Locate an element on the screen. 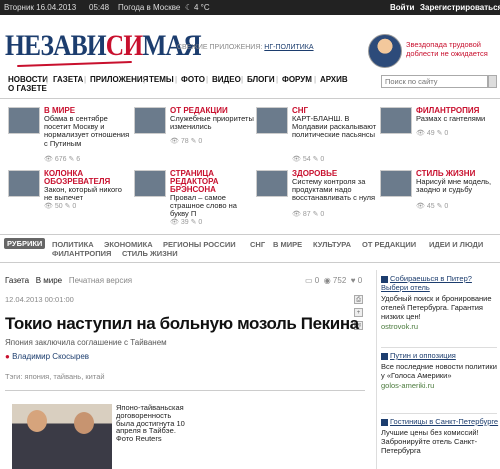 The width and height of the screenshot is (500, 469). tile-title: Размах с гантелями is located at coordinates (458, 118).